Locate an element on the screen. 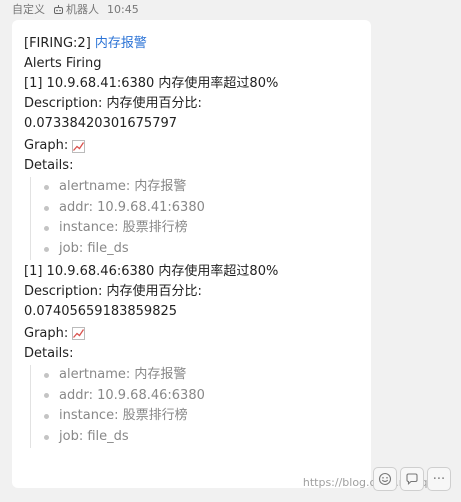 The width and height of the screenshot is (461, 502). alert-value: 0.07405659183859825 is located at coordinates (101, 311).